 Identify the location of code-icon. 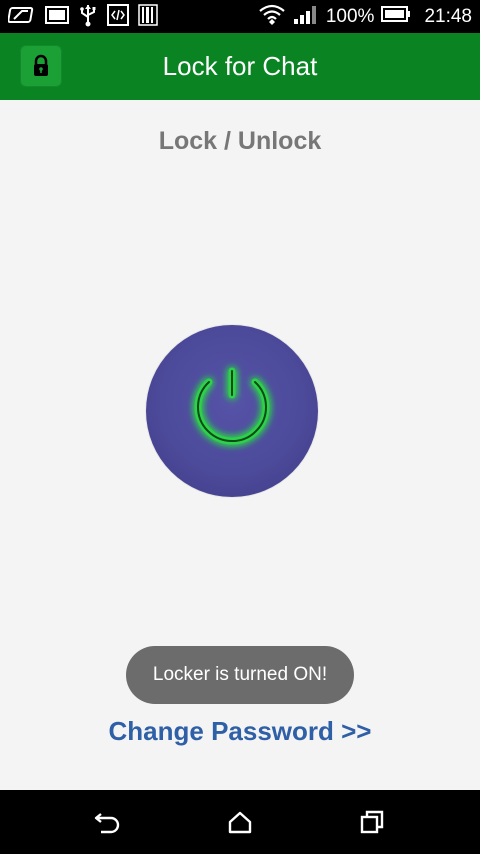
(118, 17).